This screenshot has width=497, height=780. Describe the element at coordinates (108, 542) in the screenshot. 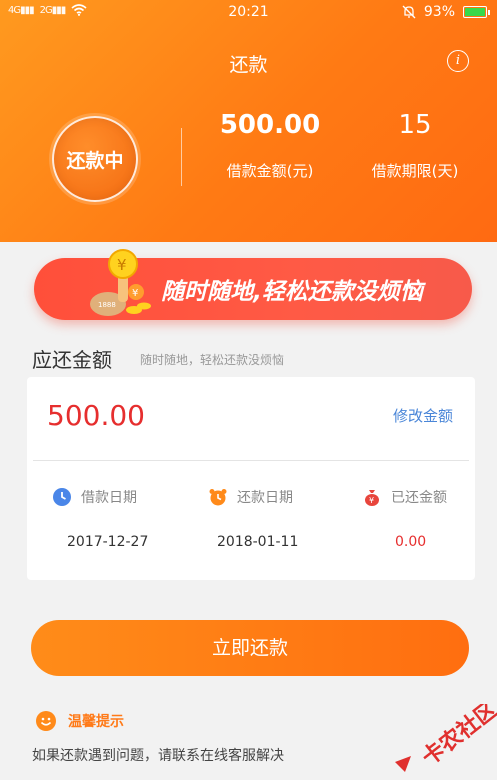

I see `loan-date-value: 2017-12-27` at that location.